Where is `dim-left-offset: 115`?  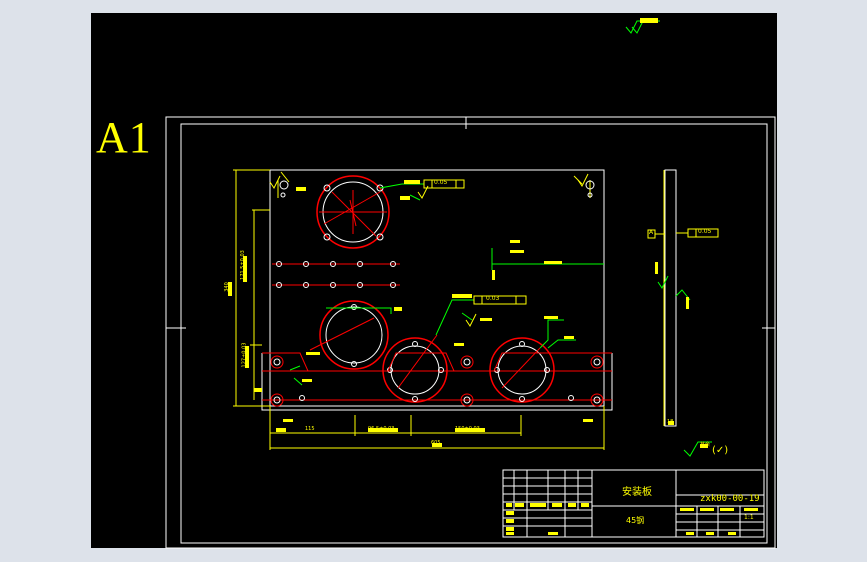 dim-left-offset: 115 is located at coordinates (310, 429).